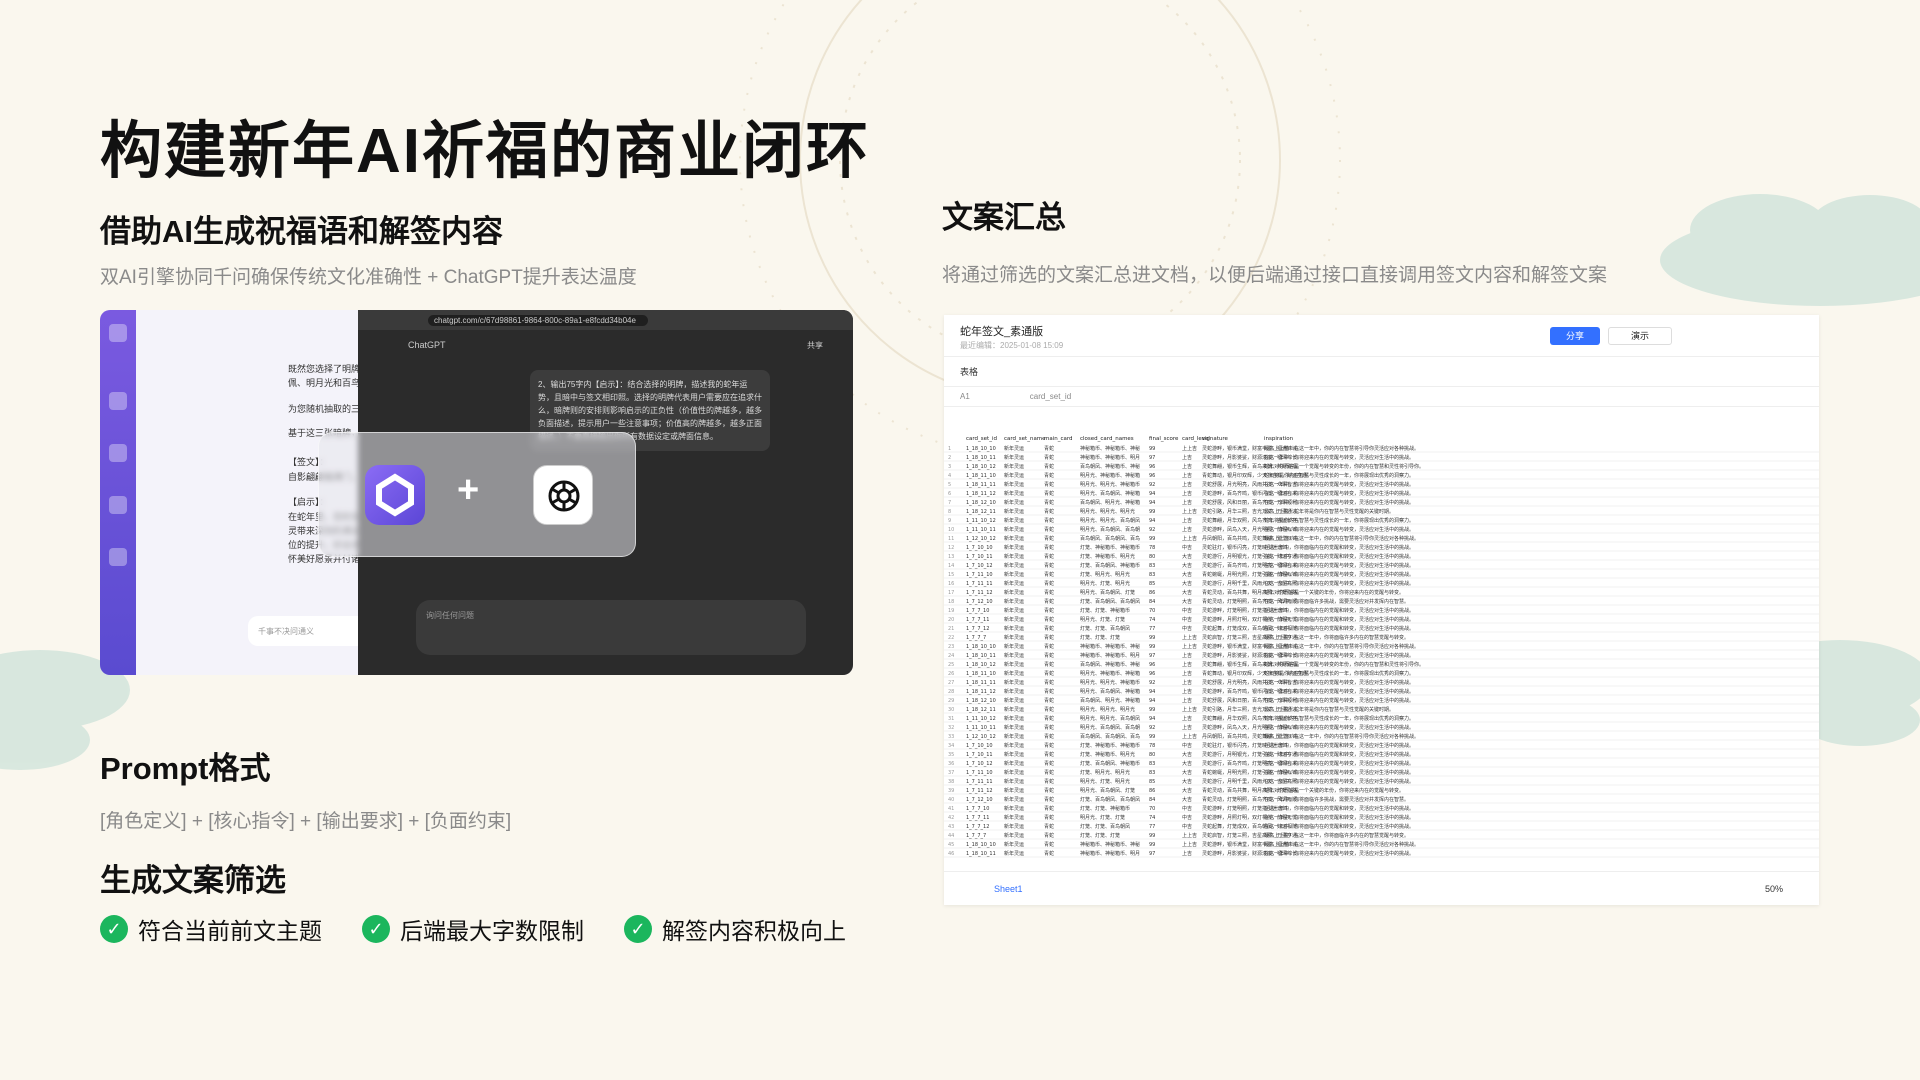 The width and height of the screenshot is (1920, 1080). I want to click on table-cell: 明月光、百鸟朝凤、神秘箱, so click(1110, 691).